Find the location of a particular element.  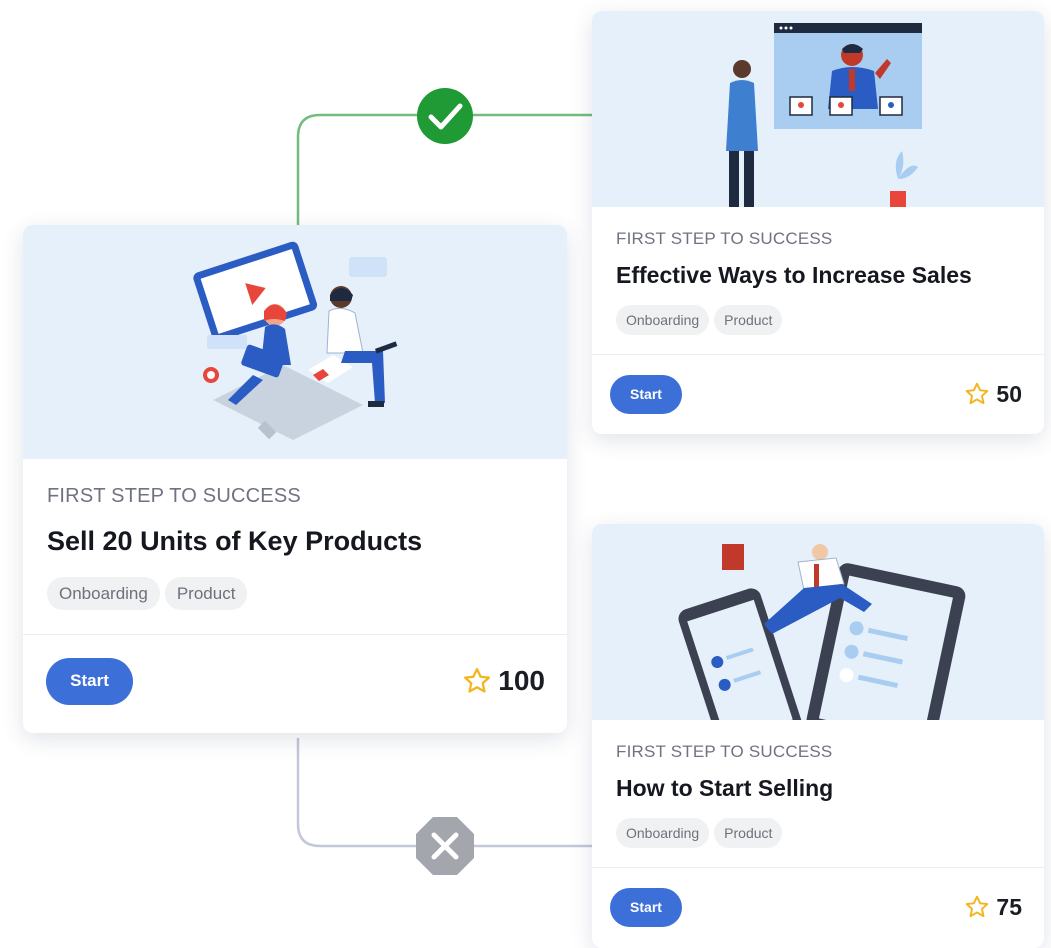

phone-tablet-jump-illustration is located at coordinates (822, 632).